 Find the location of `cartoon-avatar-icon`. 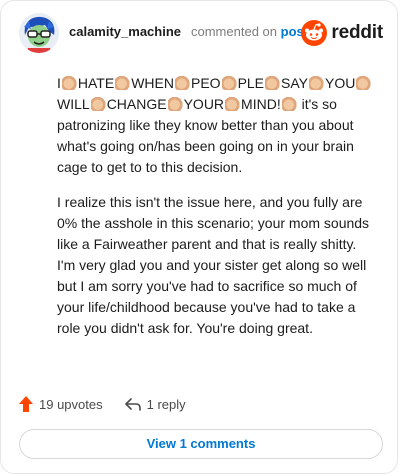

cartoon-avatar-icon is located at coordinates (39, 33).